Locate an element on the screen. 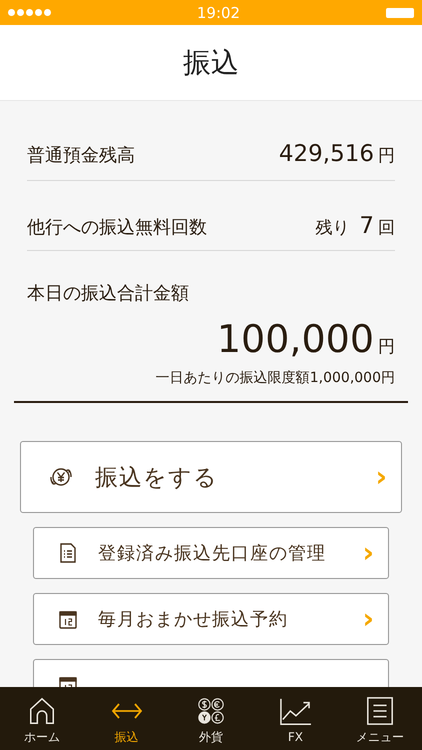 This screenshot has width=422, height=750. limit-note: 一日あたりの振込限度額1,000,000円 is located at coordinates (275, 378).